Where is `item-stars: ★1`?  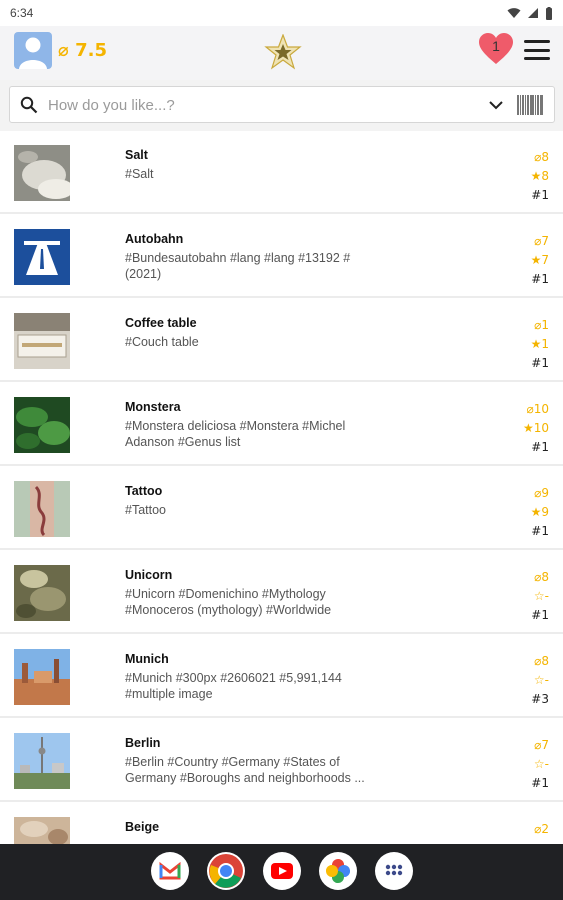
item-stars: ★1 is located at coordinates (539, 344).